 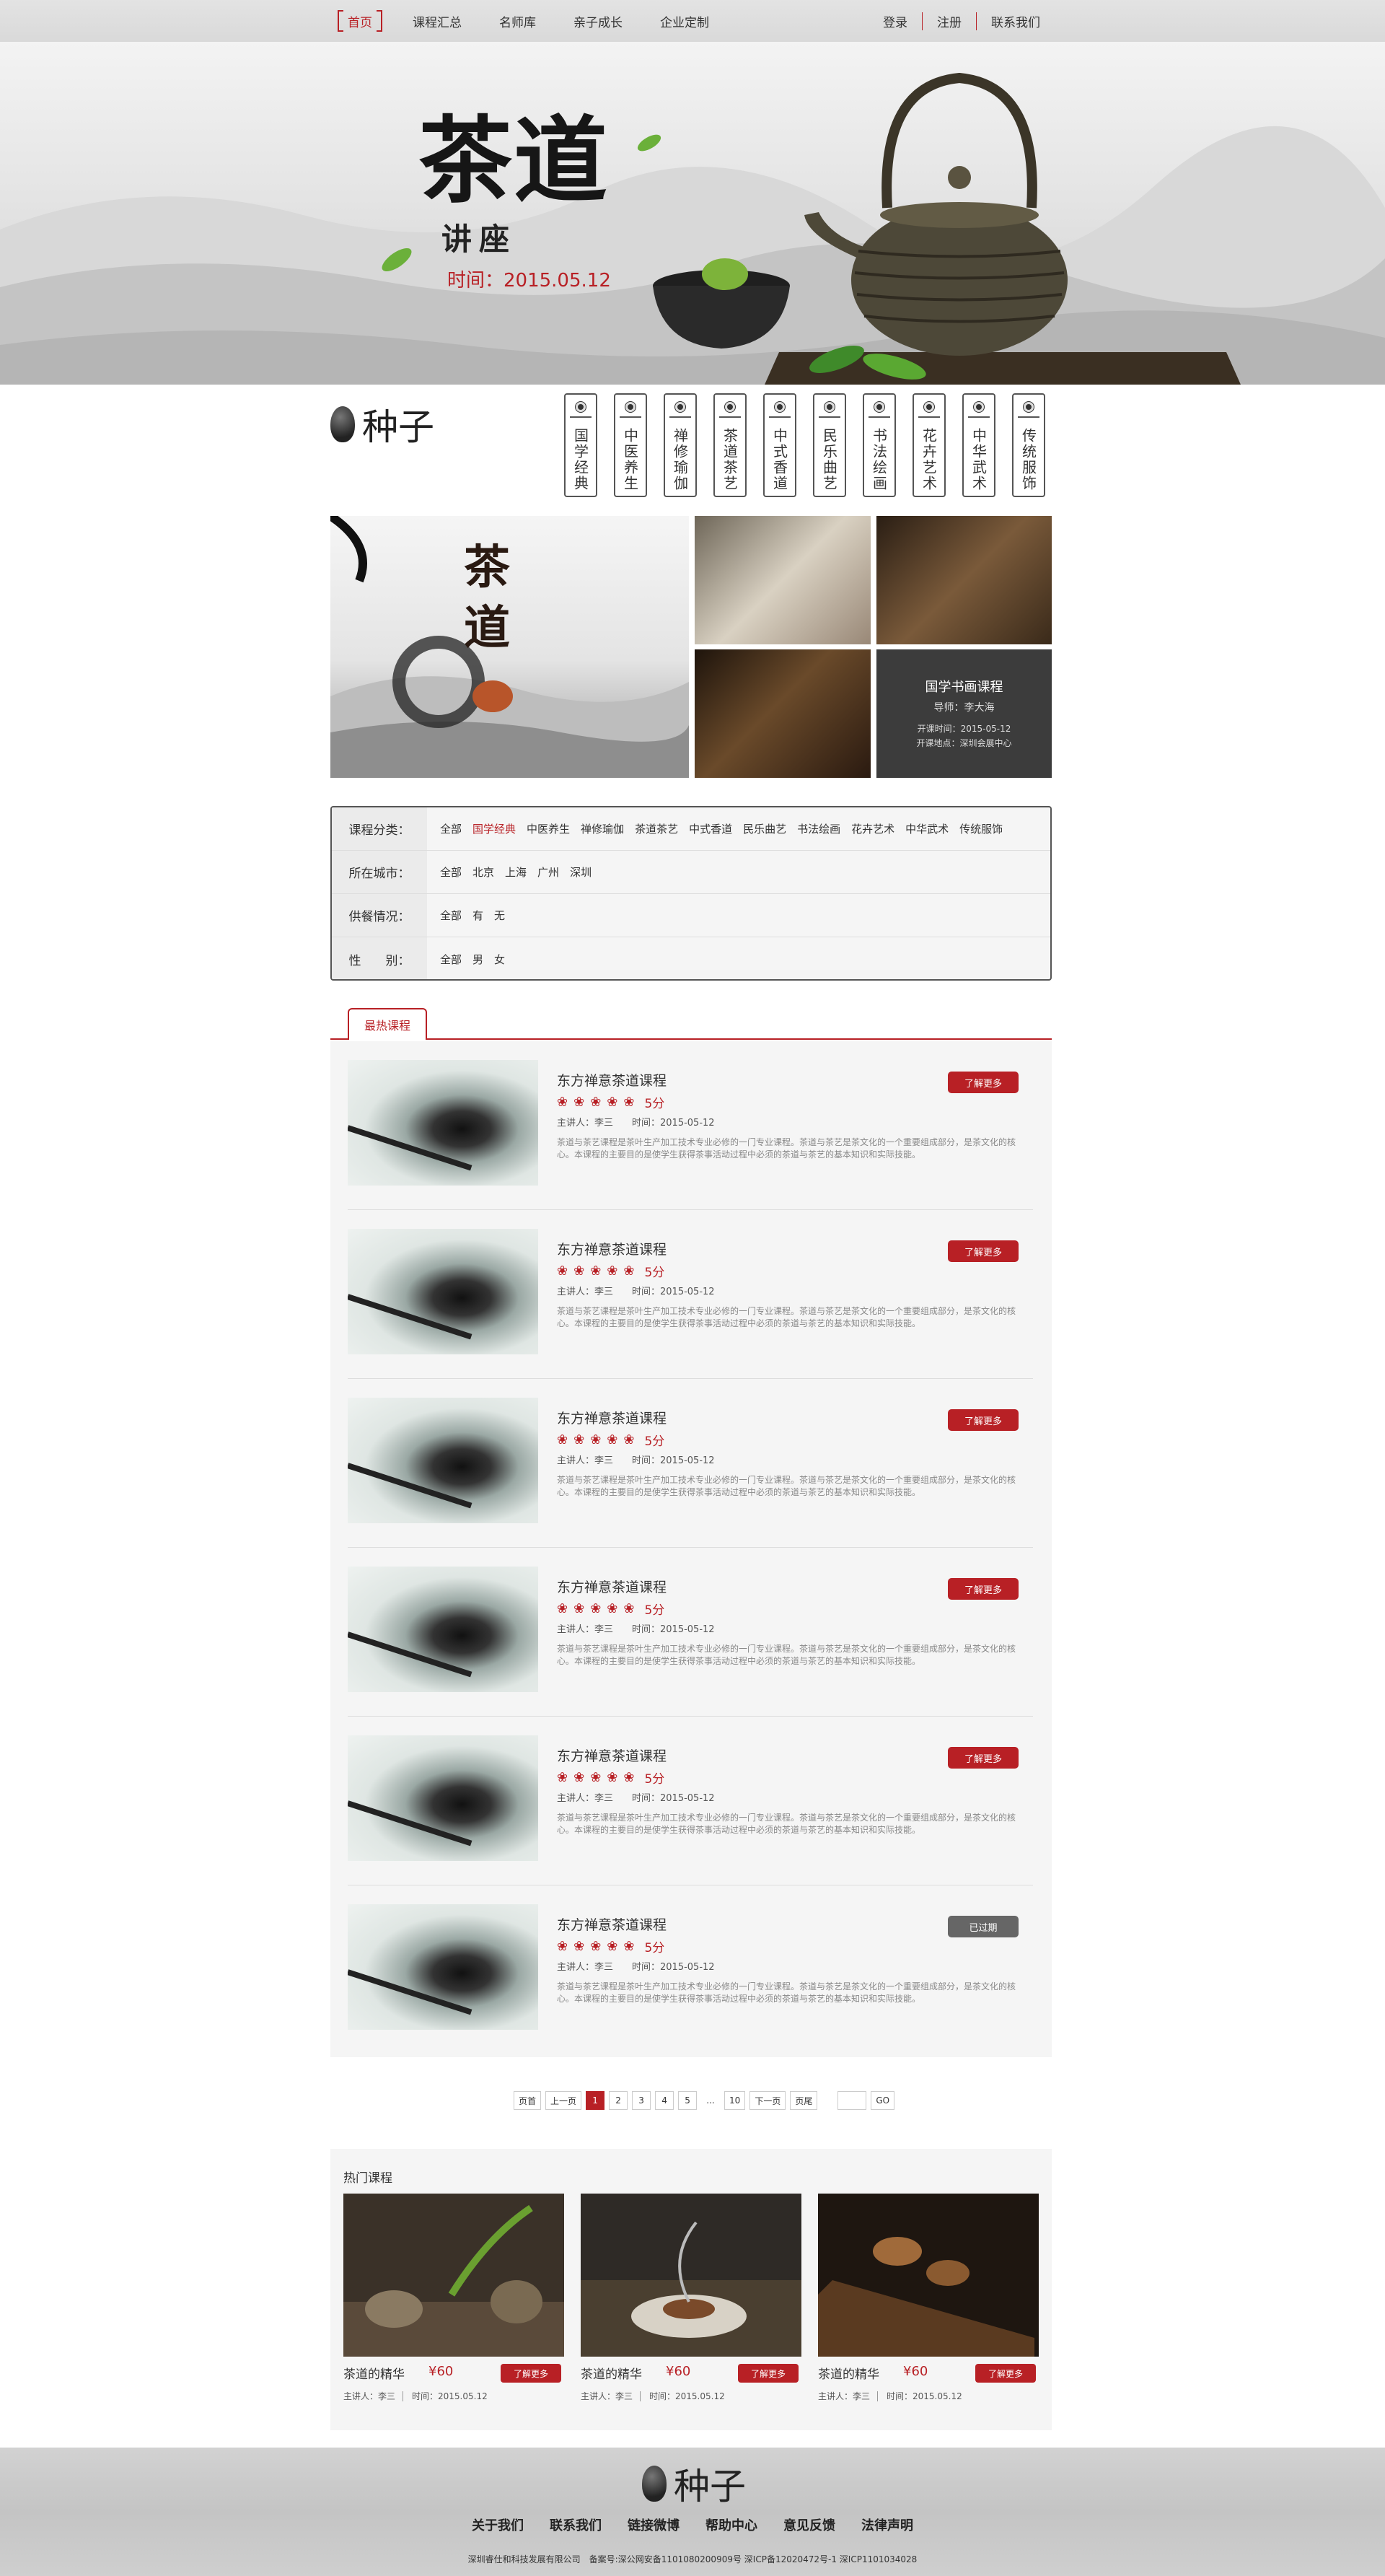 What do you see at coordinates (730, 445) in the screenshot?
I see `category-scroll: 茶道茶艺` at bounding box center [730, 445].